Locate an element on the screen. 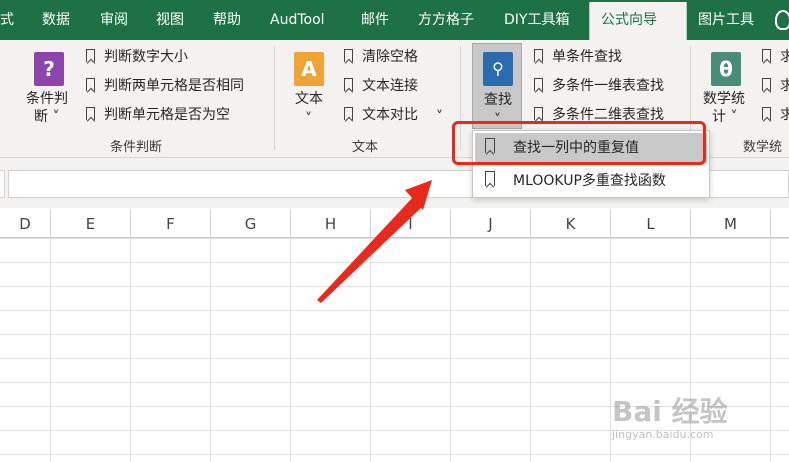 This screenshot has width=789, height=462. chevron-down-icon: ˅ is located at coordinates (308, 119).